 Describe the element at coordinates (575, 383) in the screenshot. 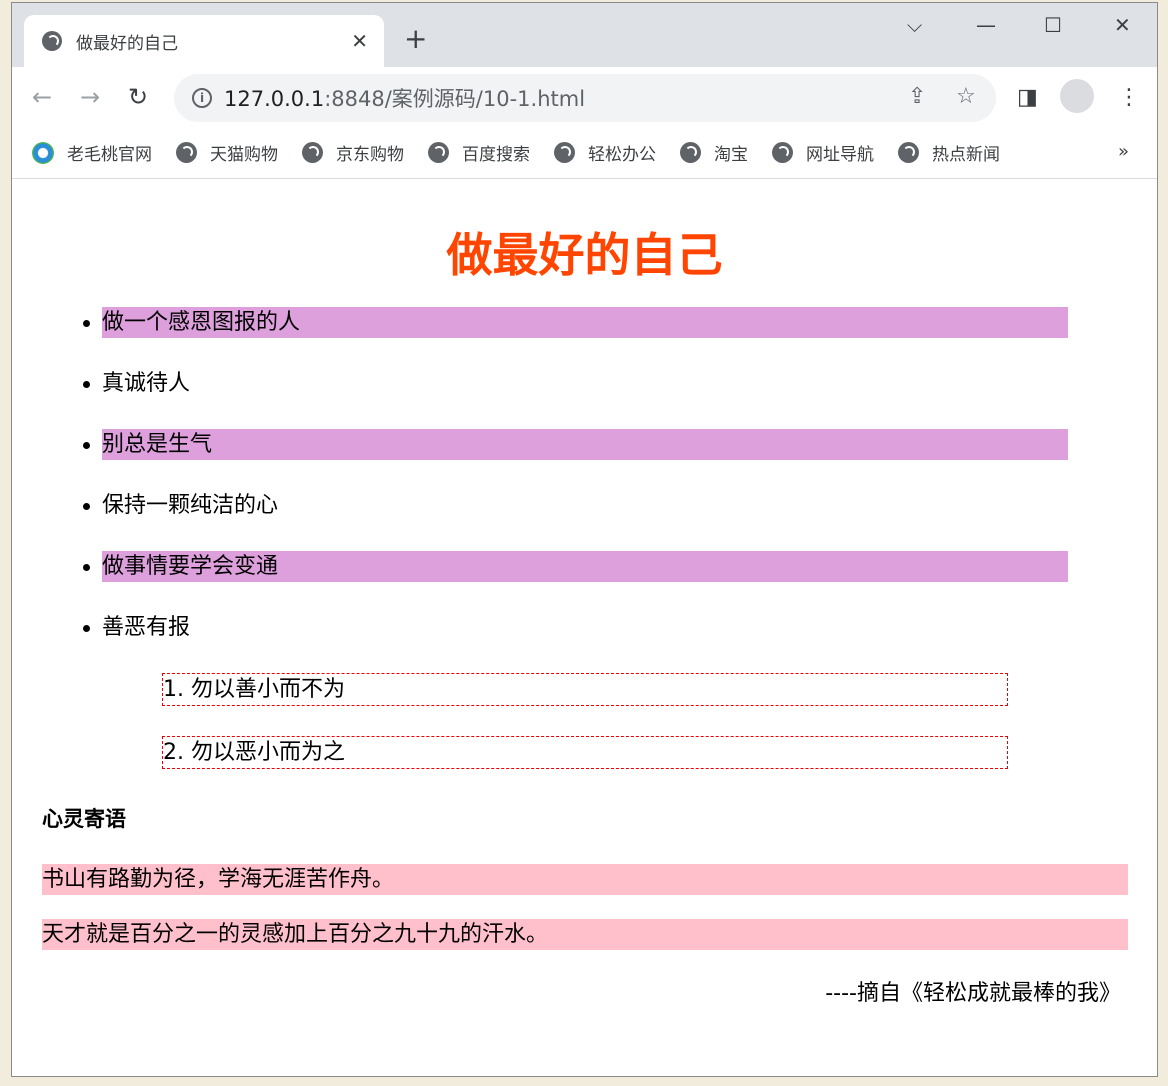

I see `list-item: 真诚待人` at that location.